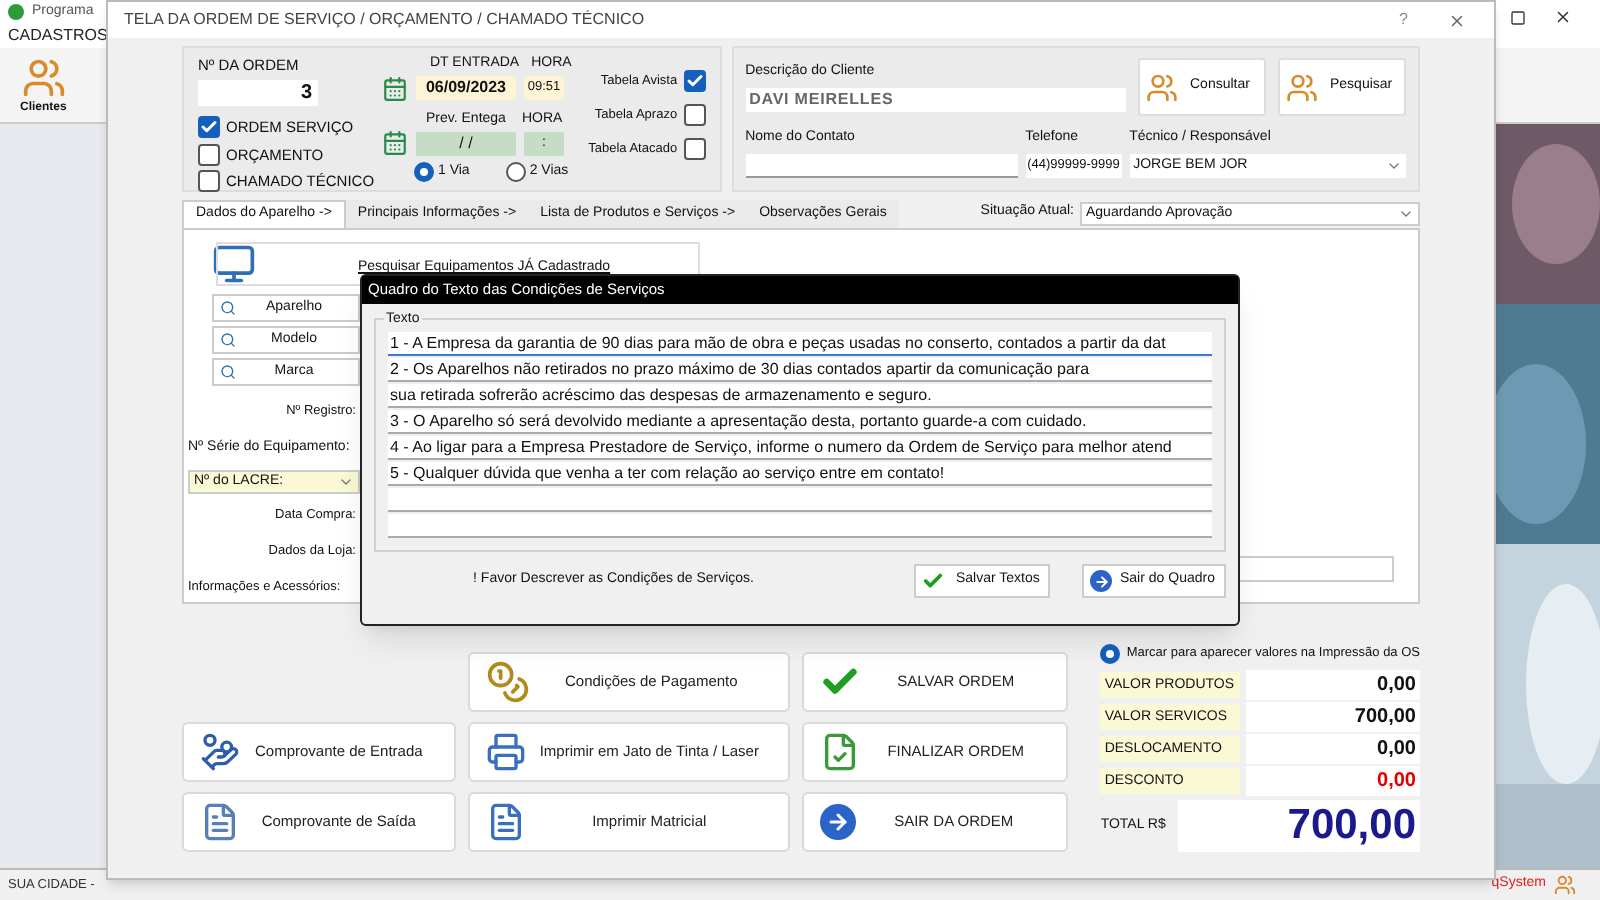  What do you see at coordinates (1406, 214) in the screenshot?
I see `chevron-down-icon` at bounding box center [1406, 214].